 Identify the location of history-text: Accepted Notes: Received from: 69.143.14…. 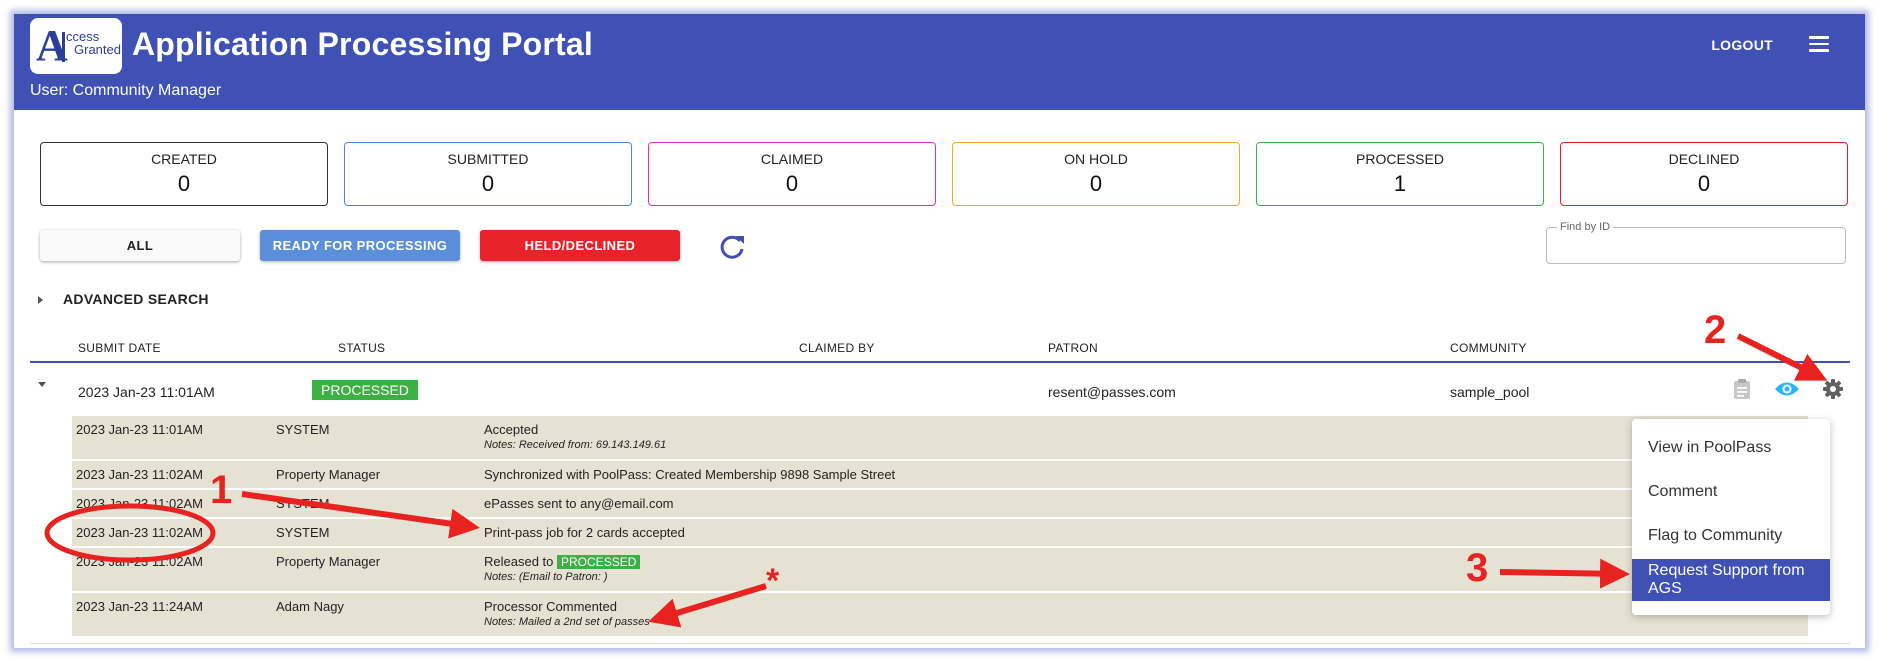
(575, 436).